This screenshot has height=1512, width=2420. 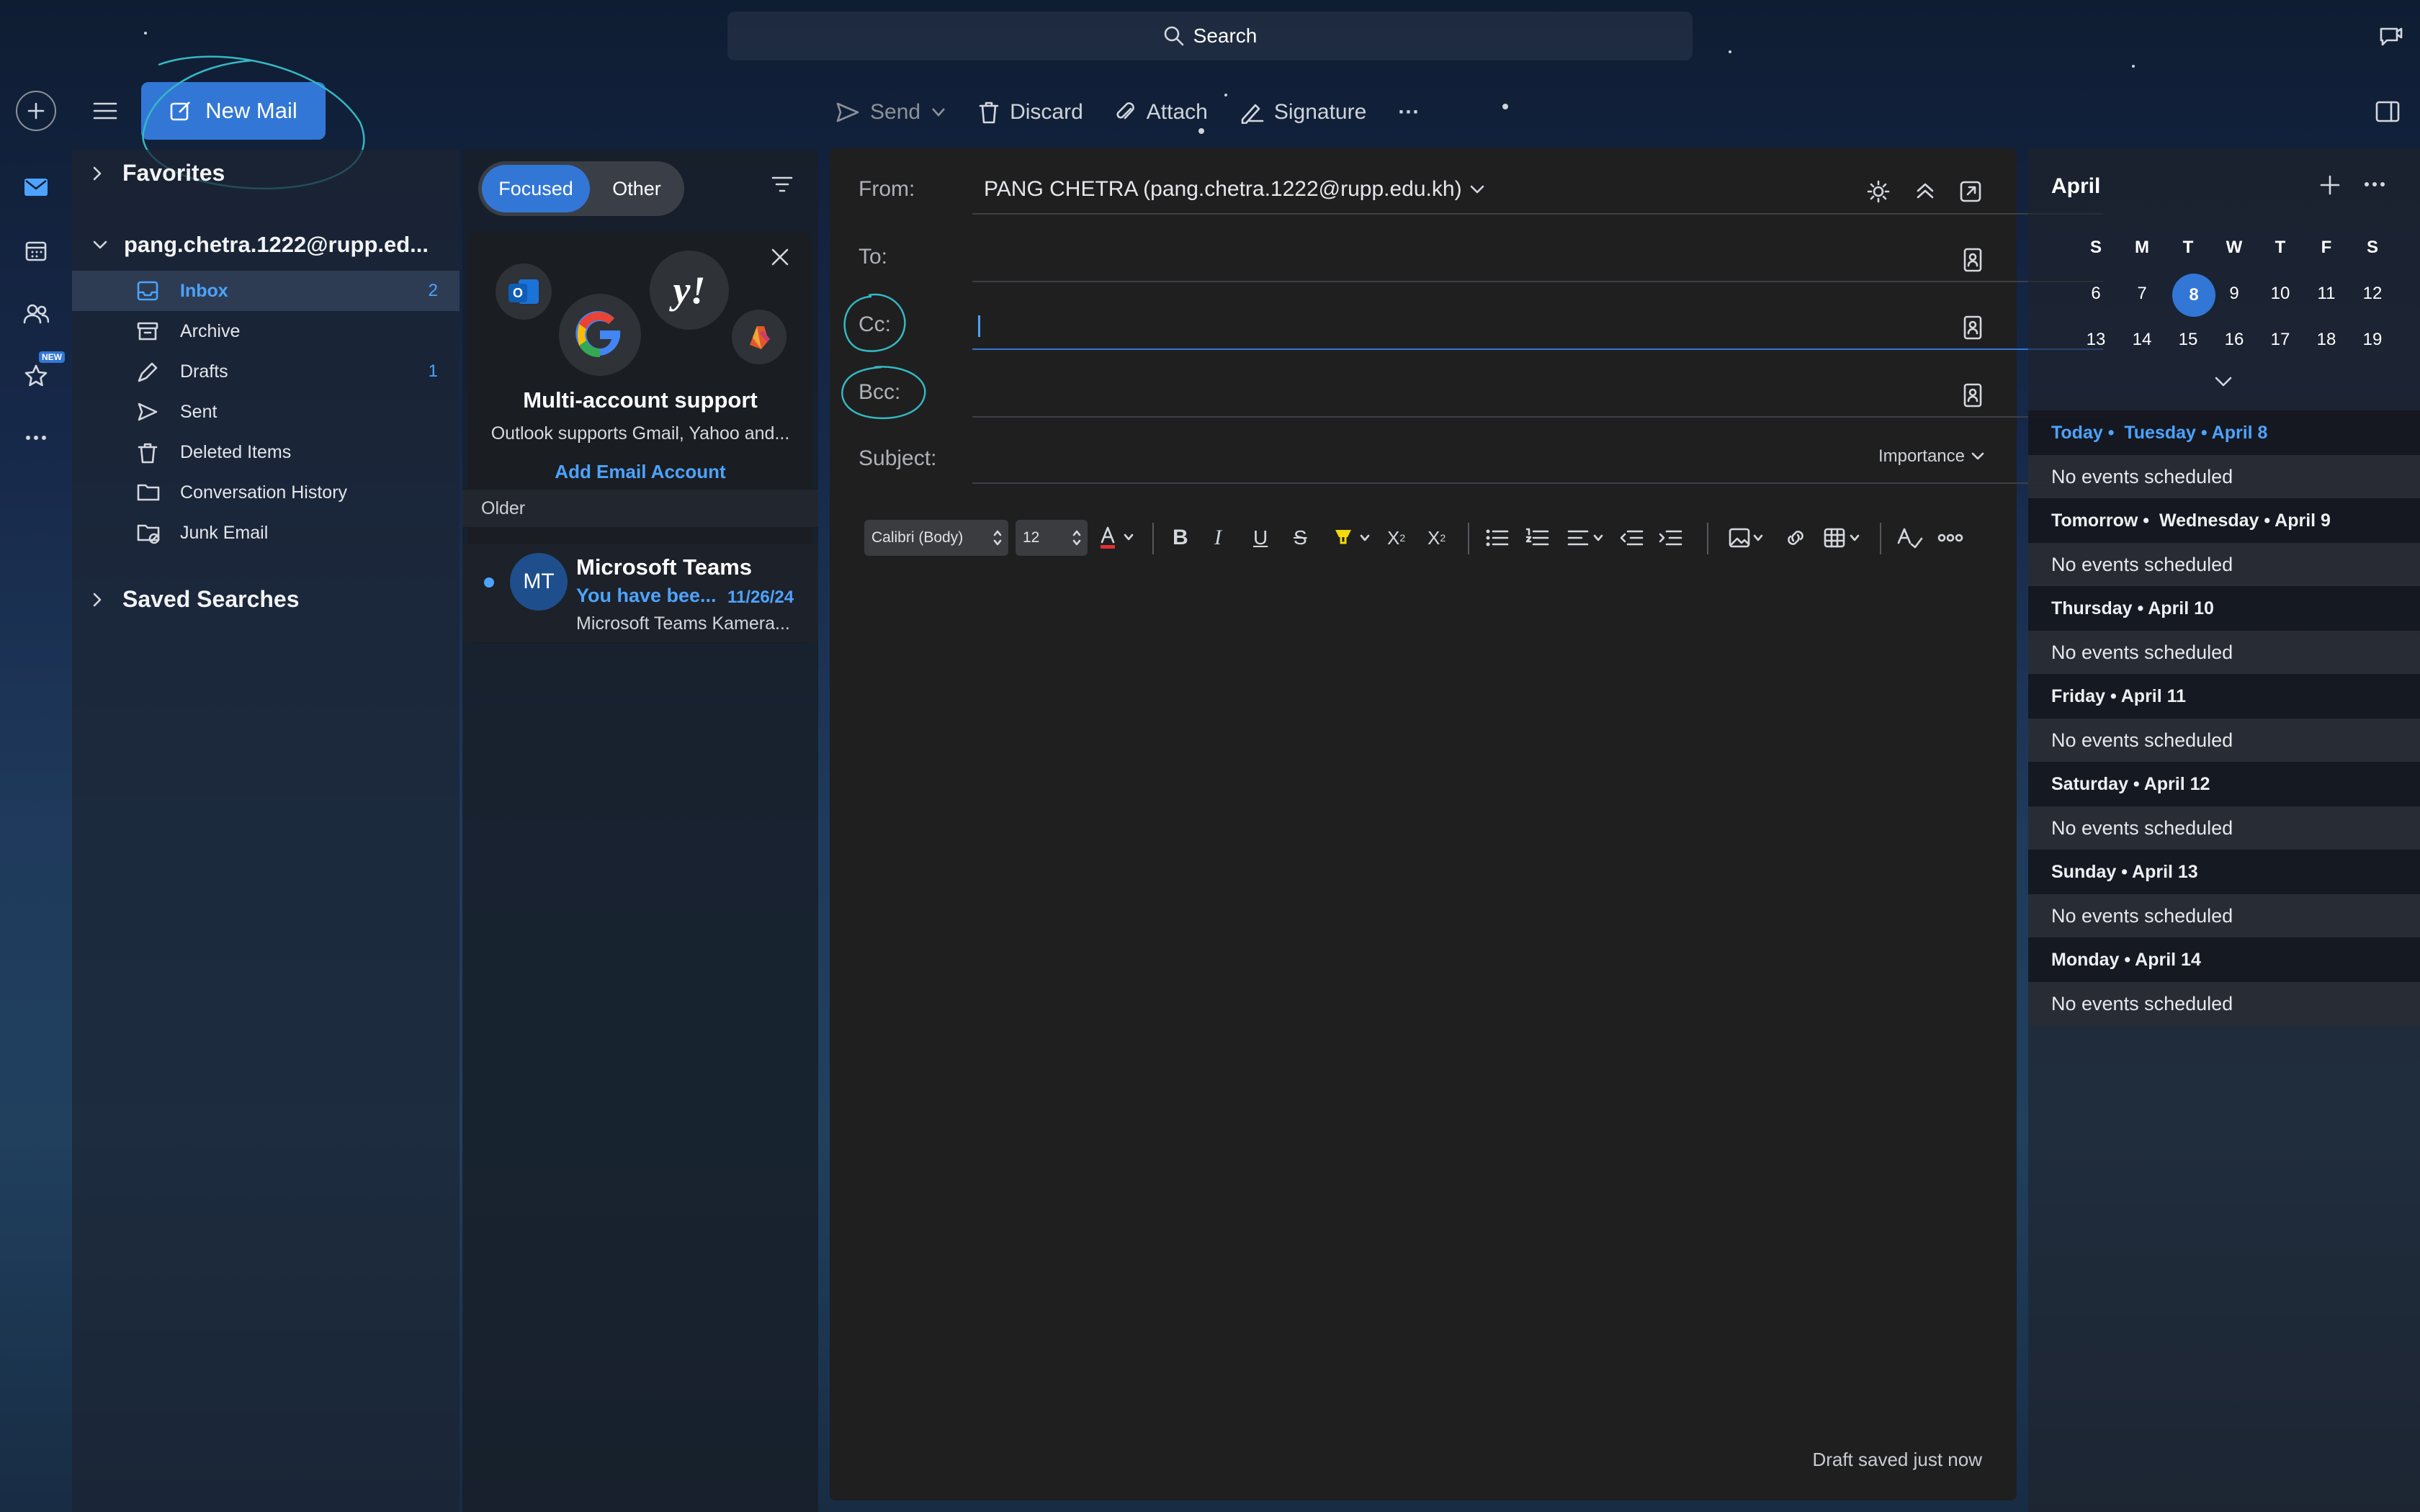 I want to click on attach-button: Attach, so click(x=1161, y=112).